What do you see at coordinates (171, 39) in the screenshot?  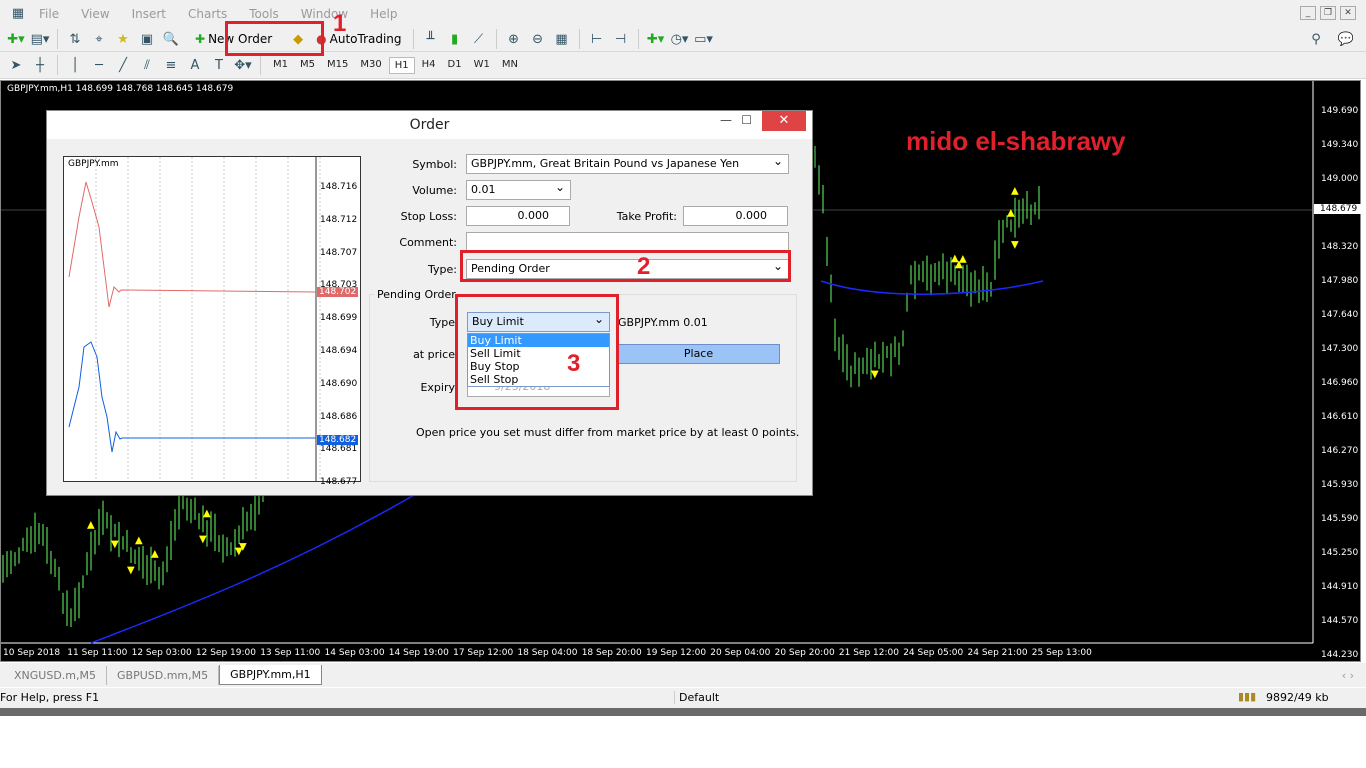 I see `strategy-tester-icon: 🔍` at bounding box center [171, 39].